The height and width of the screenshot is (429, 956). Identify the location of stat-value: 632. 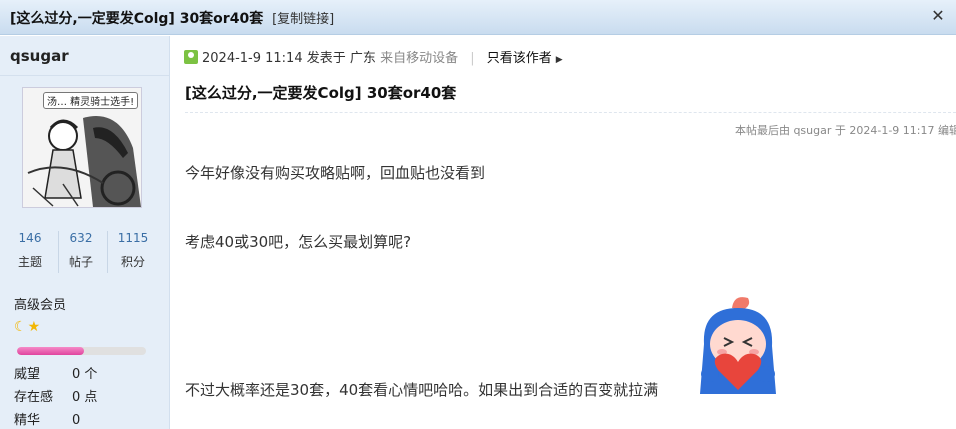
(81, 238).